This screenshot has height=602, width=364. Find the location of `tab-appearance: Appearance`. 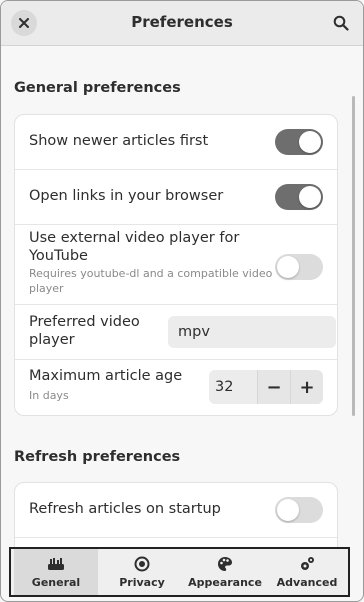

tab-appearance: Appearance is located at coordinates (225, 572).